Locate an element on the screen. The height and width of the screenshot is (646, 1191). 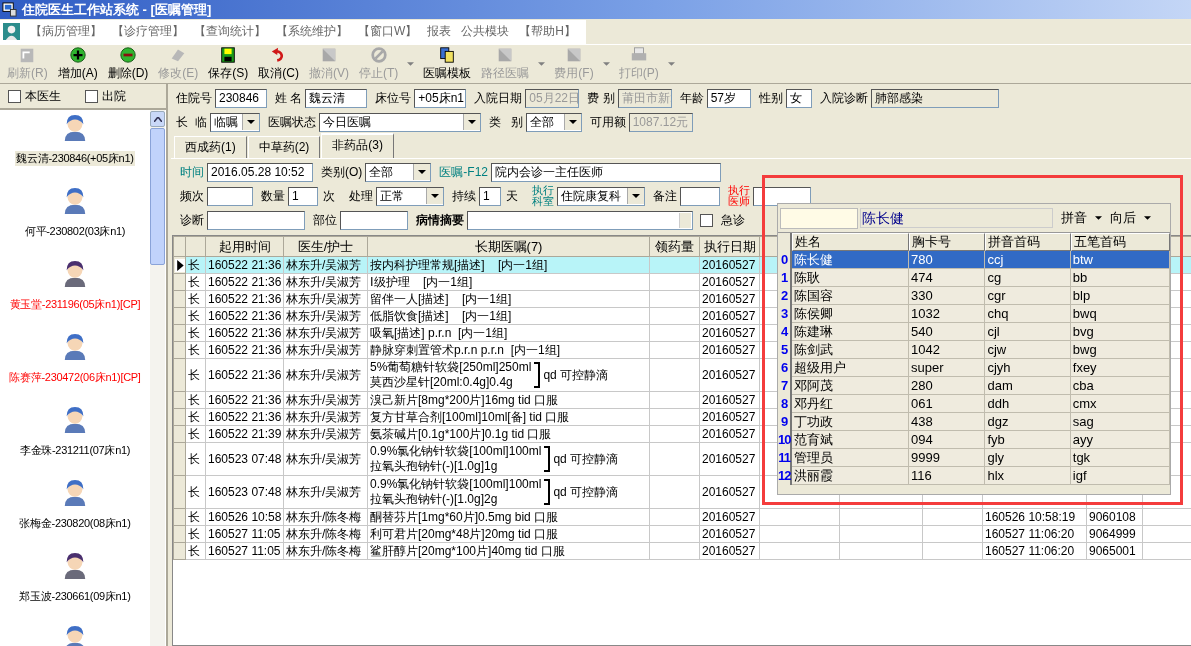
list-row: 4 陈建琳 540 cjl bvg is located at coordinates (974, 332).